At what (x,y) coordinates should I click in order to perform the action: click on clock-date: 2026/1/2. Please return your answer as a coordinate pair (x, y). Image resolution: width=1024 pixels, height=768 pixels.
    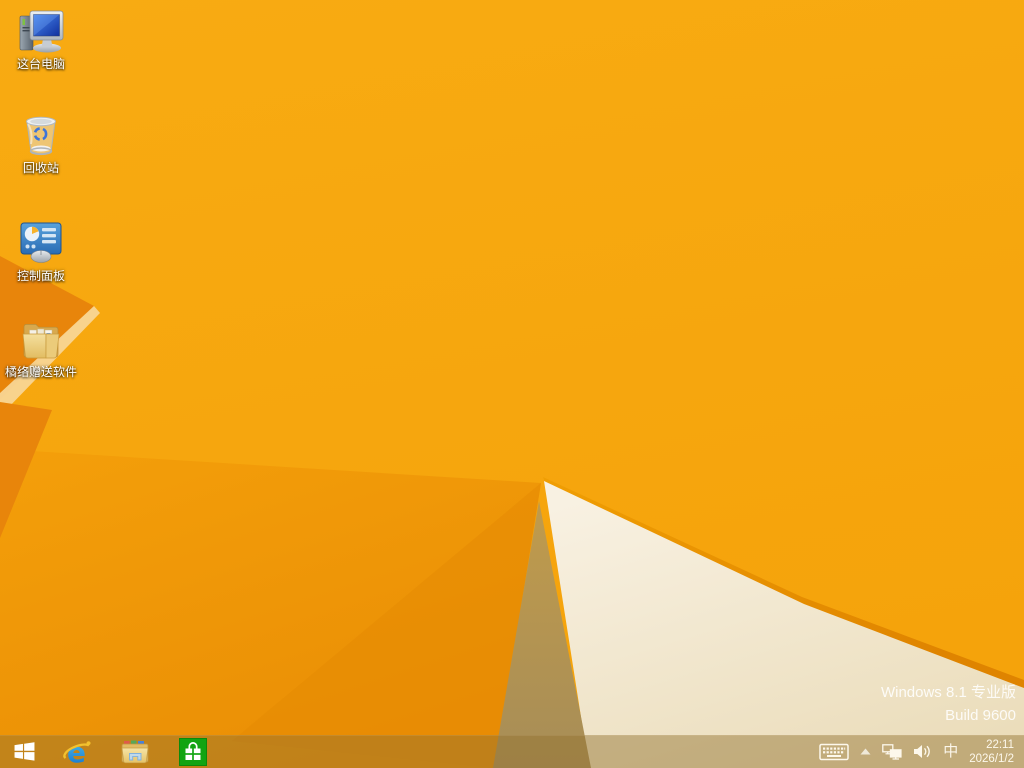
    Looking at the image, I should click on (991, 758).